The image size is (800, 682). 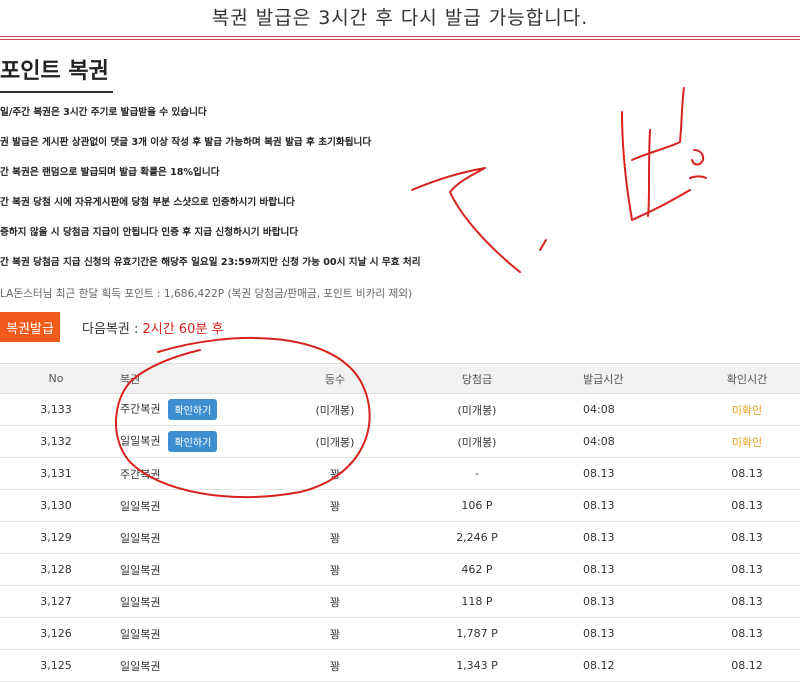 I want to click on cell-no: 3,130, so click(x=56, y=505).